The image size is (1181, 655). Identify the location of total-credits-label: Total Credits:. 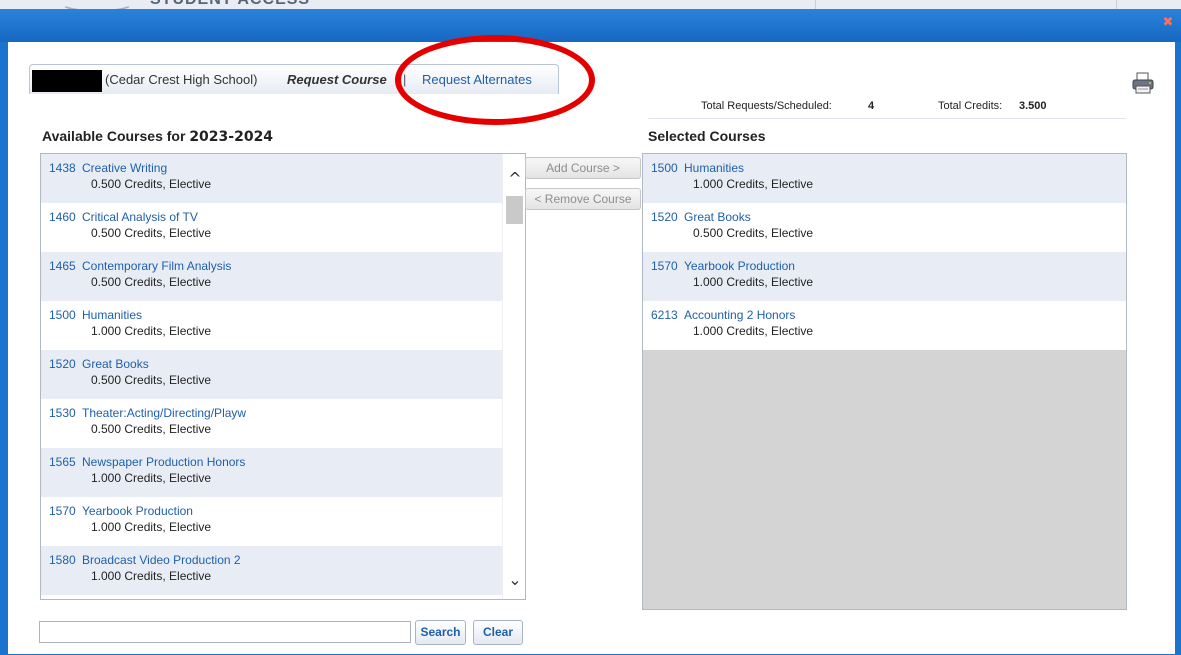
(970, 106).